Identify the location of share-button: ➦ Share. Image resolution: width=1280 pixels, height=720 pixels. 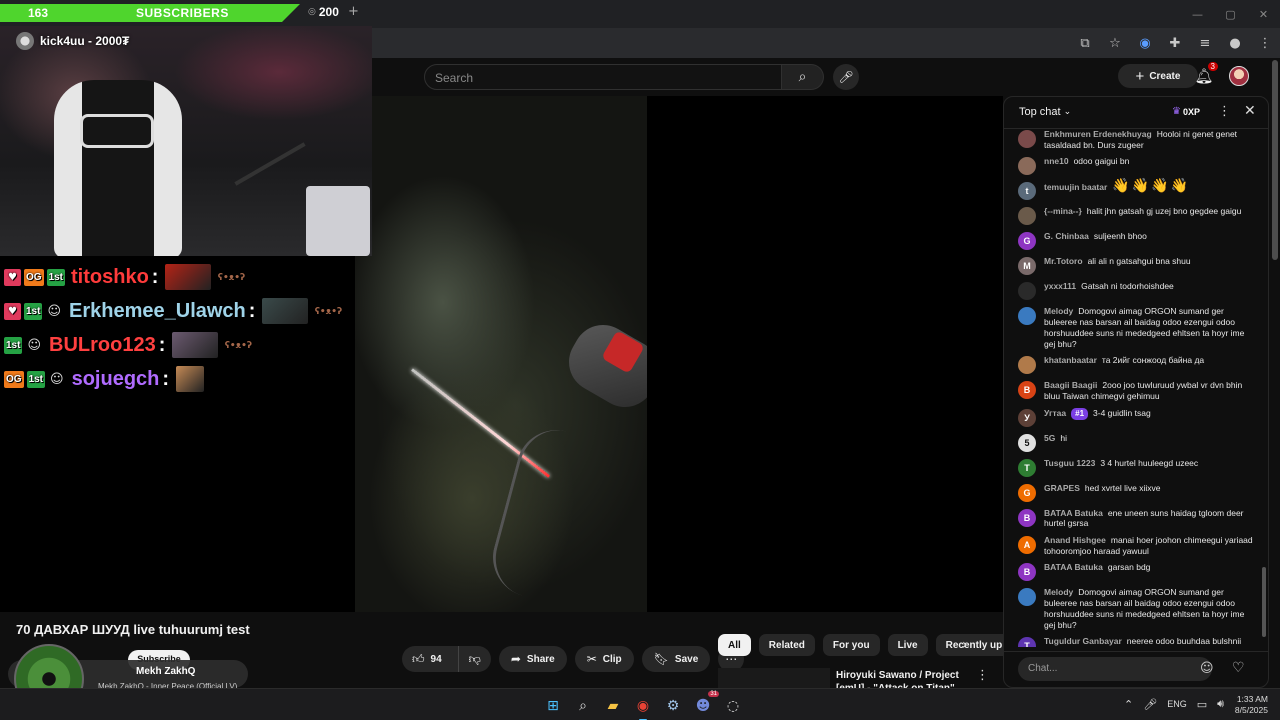
(532, 659).